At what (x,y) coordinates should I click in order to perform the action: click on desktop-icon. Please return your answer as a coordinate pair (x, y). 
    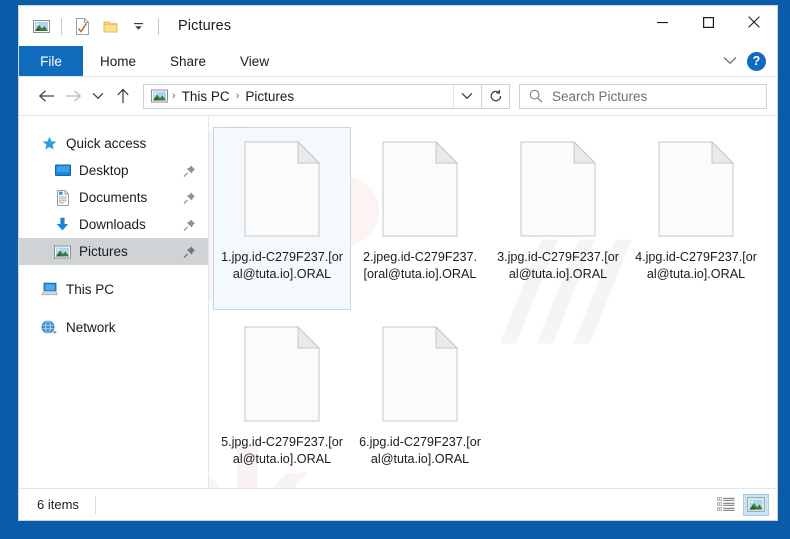
    Looking at the image, I should click on (62, 170).